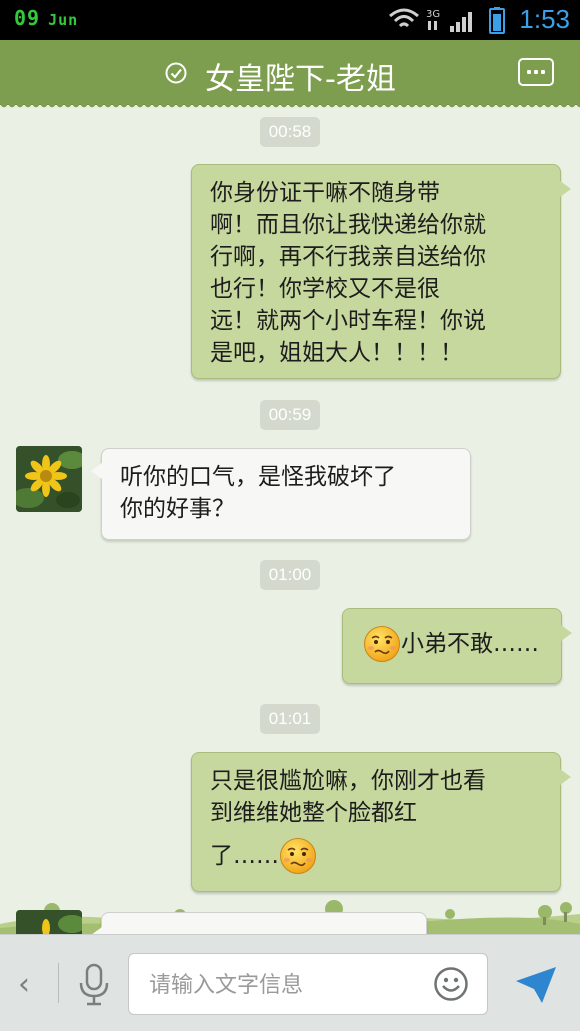 The width and height of the screenshot is (580, 1031). Describe the element at coordinates (325, 289) in the screenshot. I see `message-line: 也行！你学校又不是很` at that location.